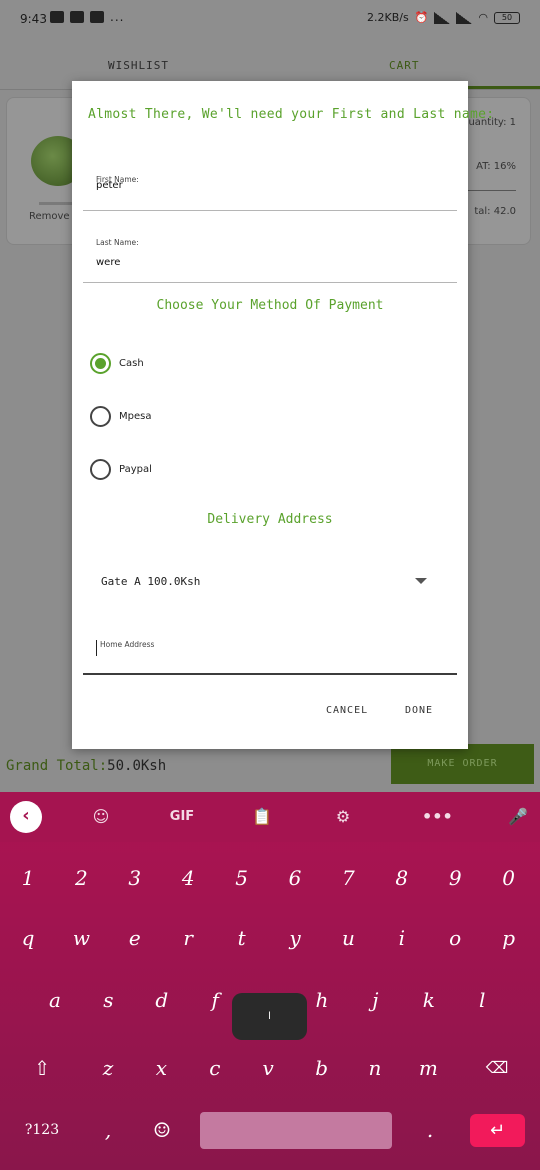 The width and height of the screenshot is (540, 1170). What do you see at coordinates (497, 1130) in the screenshot?
I see `enter-key: ↵` at bounding box center [497, 1130].